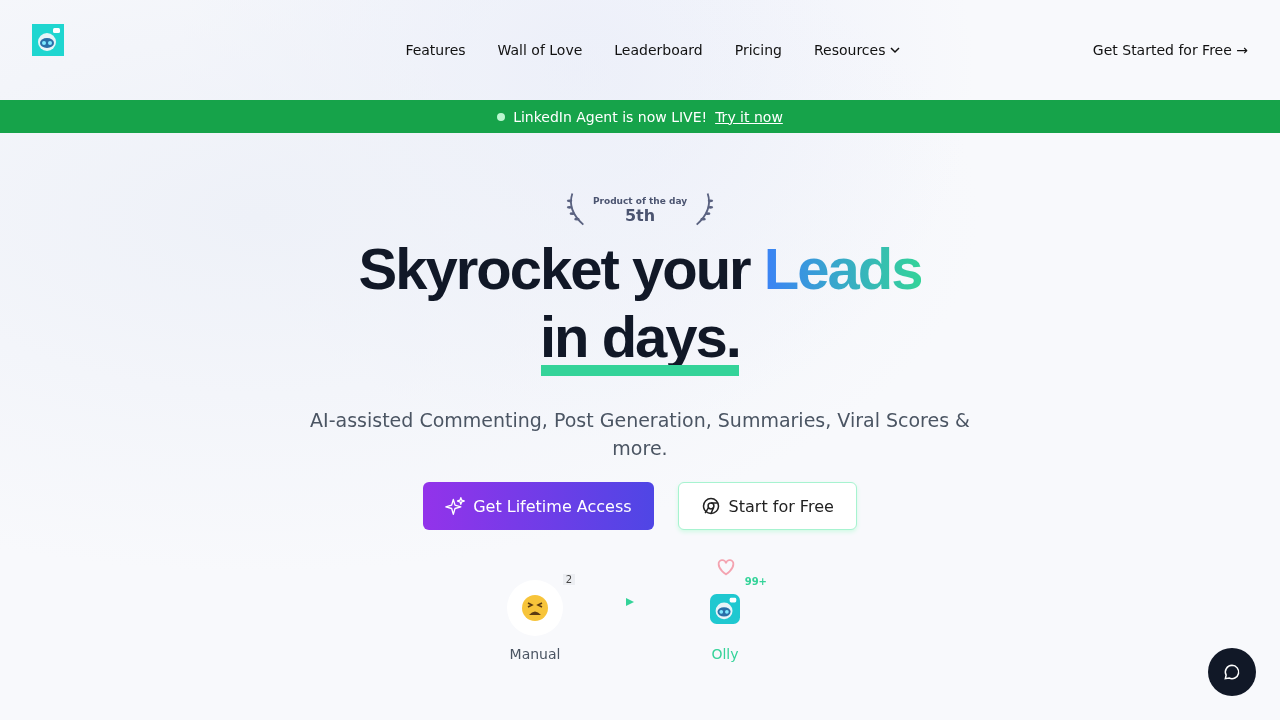 This screenshot has height=720, width=1280. Describe the element at coordinates (725, 609) in the screenshot. I see `robot-icon` at that location.